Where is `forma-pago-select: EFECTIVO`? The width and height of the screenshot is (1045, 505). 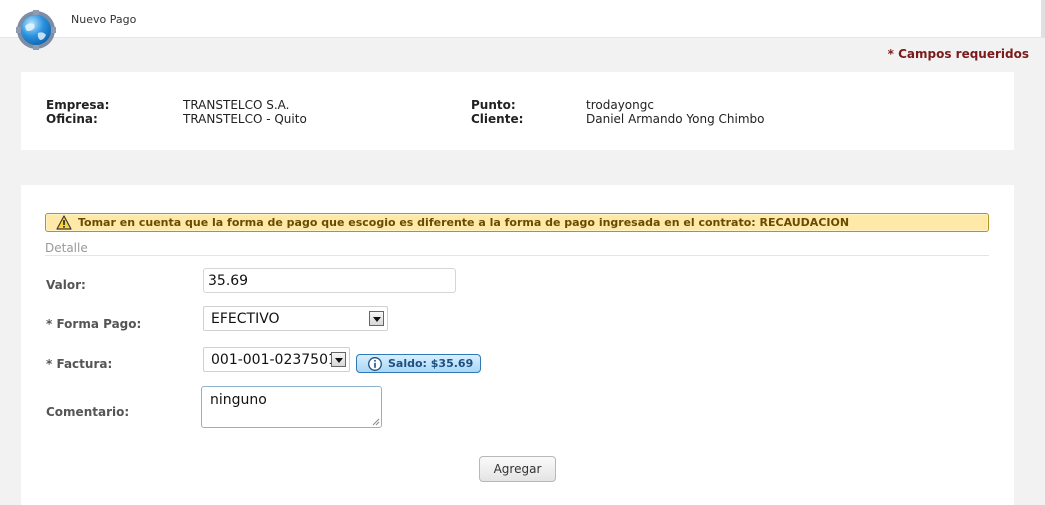
forma-pago-select: EFECTIVO is located at coordinates (295, 318).